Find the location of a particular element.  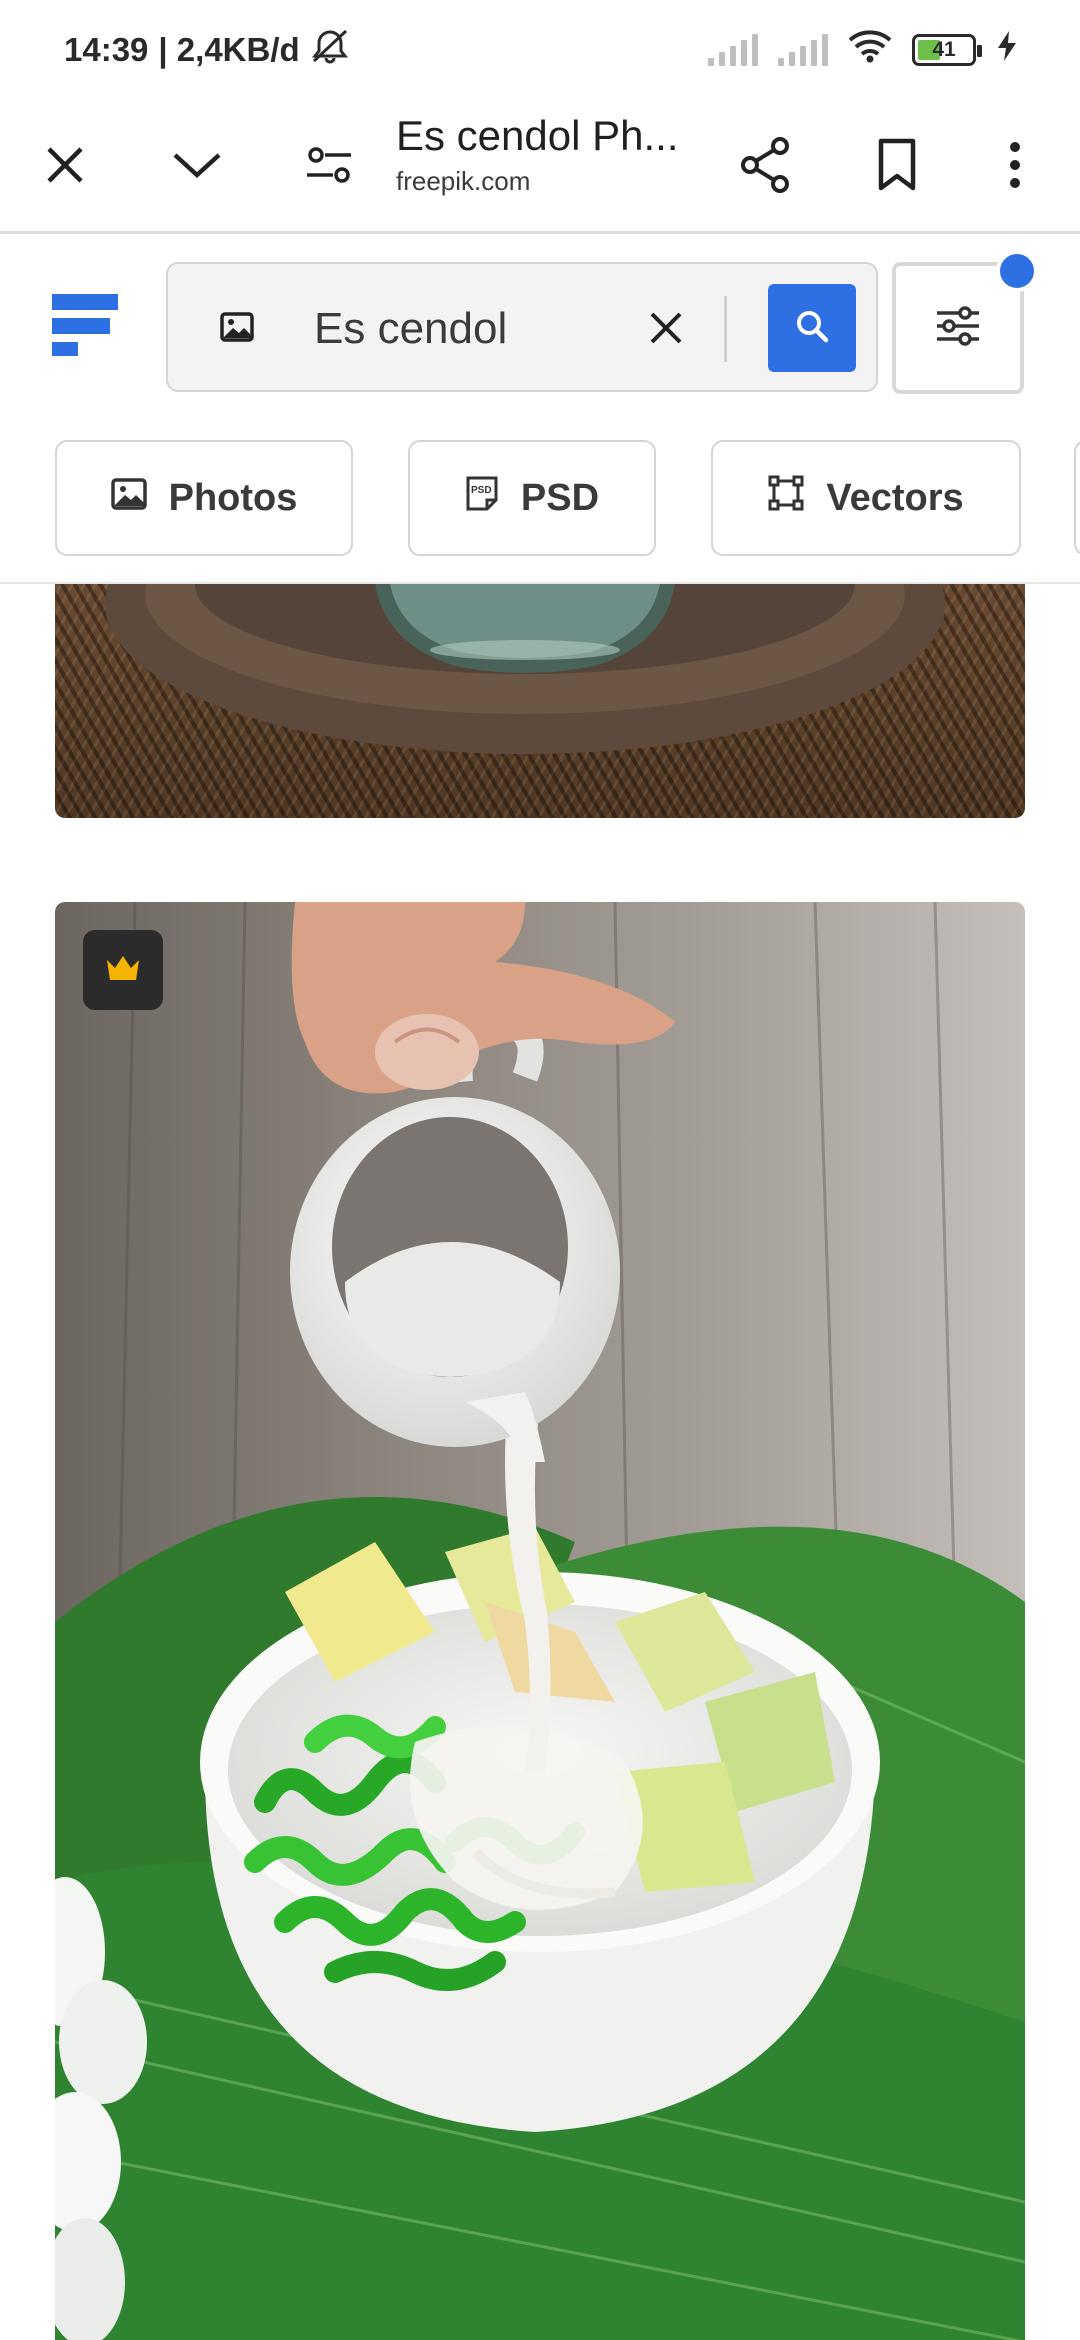

search-icon is located at coordinates (812, 328).